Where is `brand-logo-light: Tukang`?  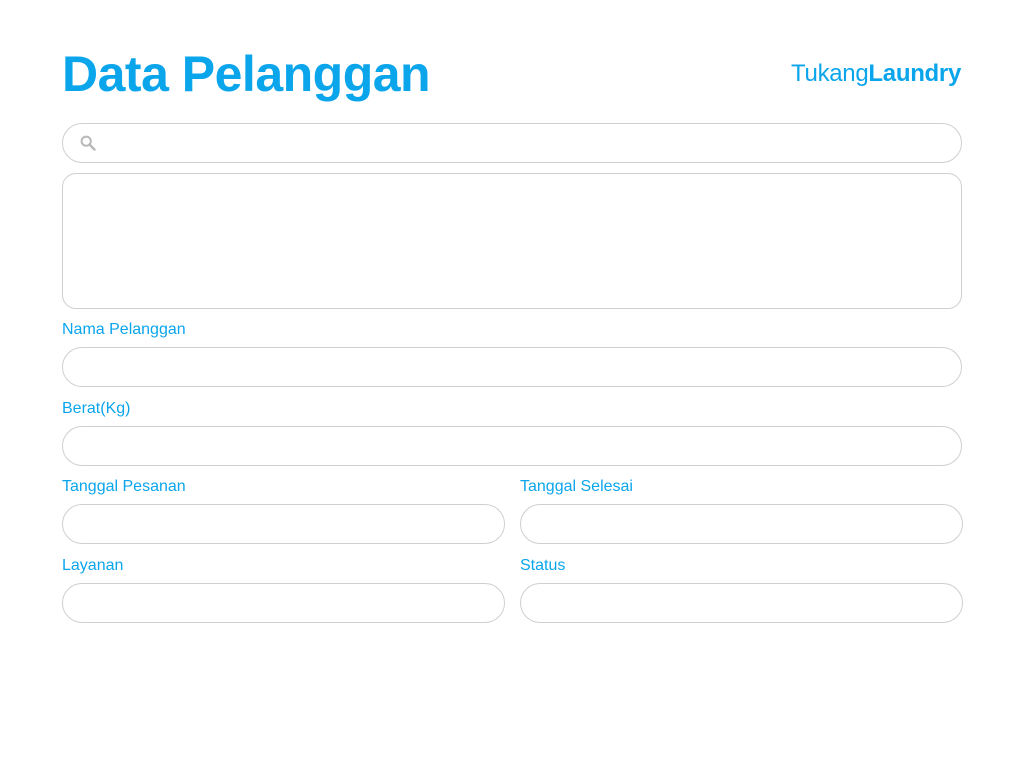 brand-logo-light: Tukang is located at coordinates (830, 73).